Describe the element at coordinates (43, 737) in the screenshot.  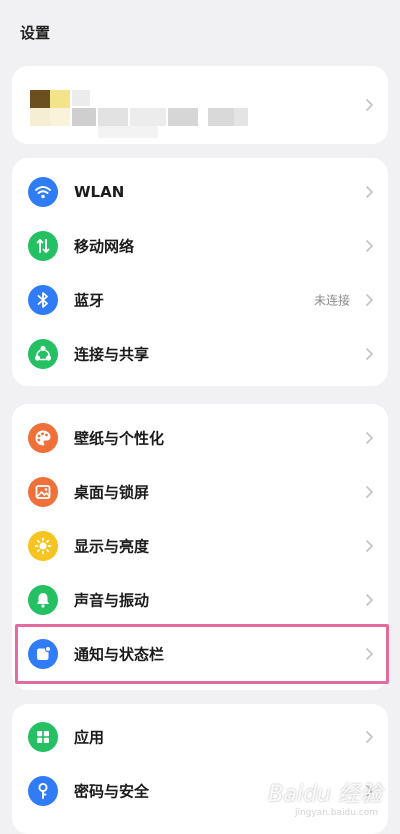
I see `apps-grid-icon` at that location.